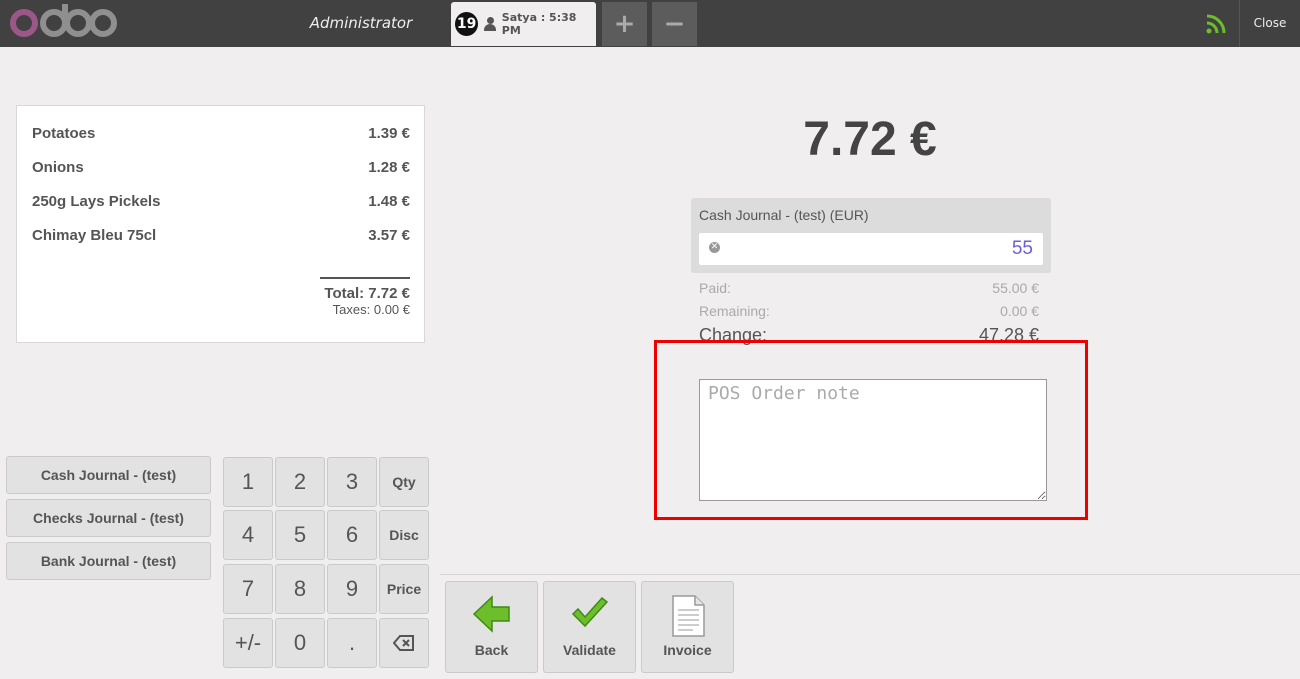 The image size is (1300, 679). Describe the element at coordinates (389, 133) in the screenshot. I see `order-line-price: 1.39 €` at that location.